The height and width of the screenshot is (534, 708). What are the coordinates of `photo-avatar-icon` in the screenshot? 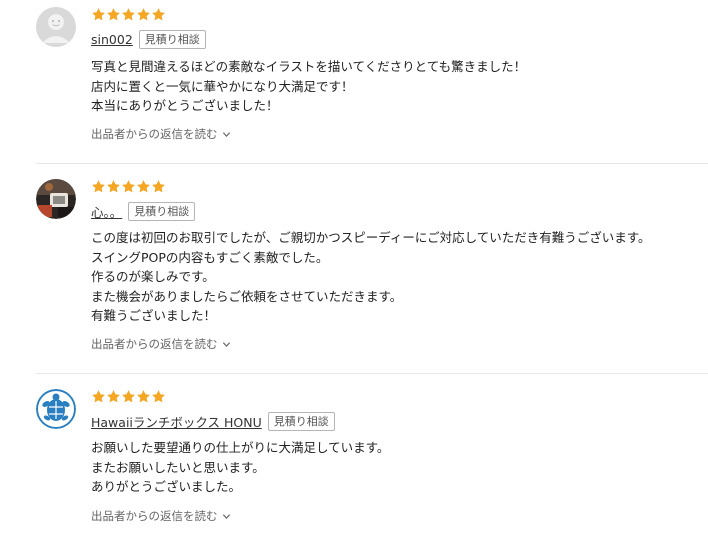 It's located at (56, 199).